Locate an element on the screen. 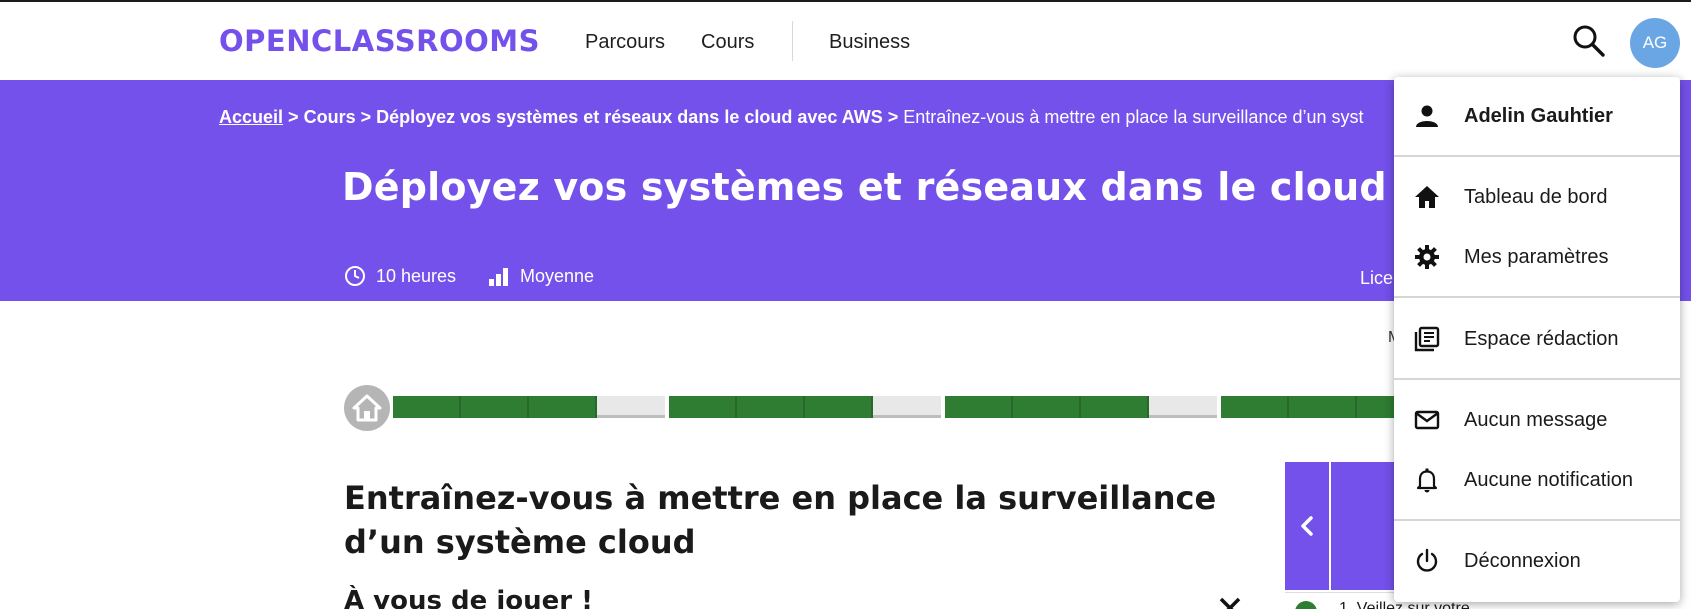  course-home-button is located at coordinates (367, 408).